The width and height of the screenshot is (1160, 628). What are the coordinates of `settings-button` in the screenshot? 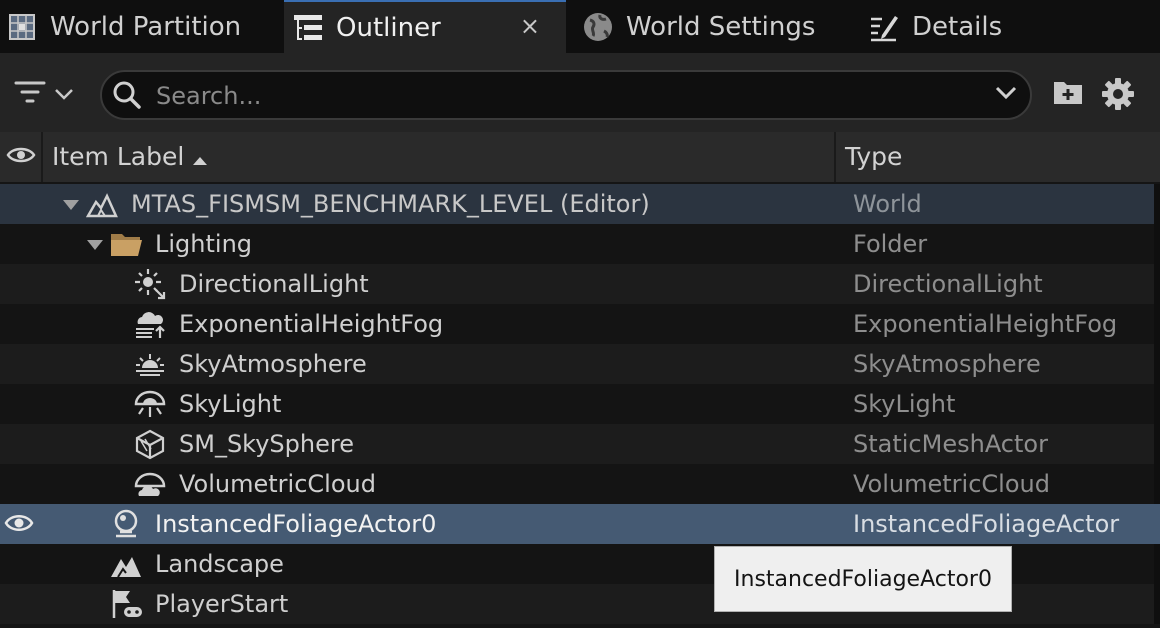 It's located at (1118, 96).